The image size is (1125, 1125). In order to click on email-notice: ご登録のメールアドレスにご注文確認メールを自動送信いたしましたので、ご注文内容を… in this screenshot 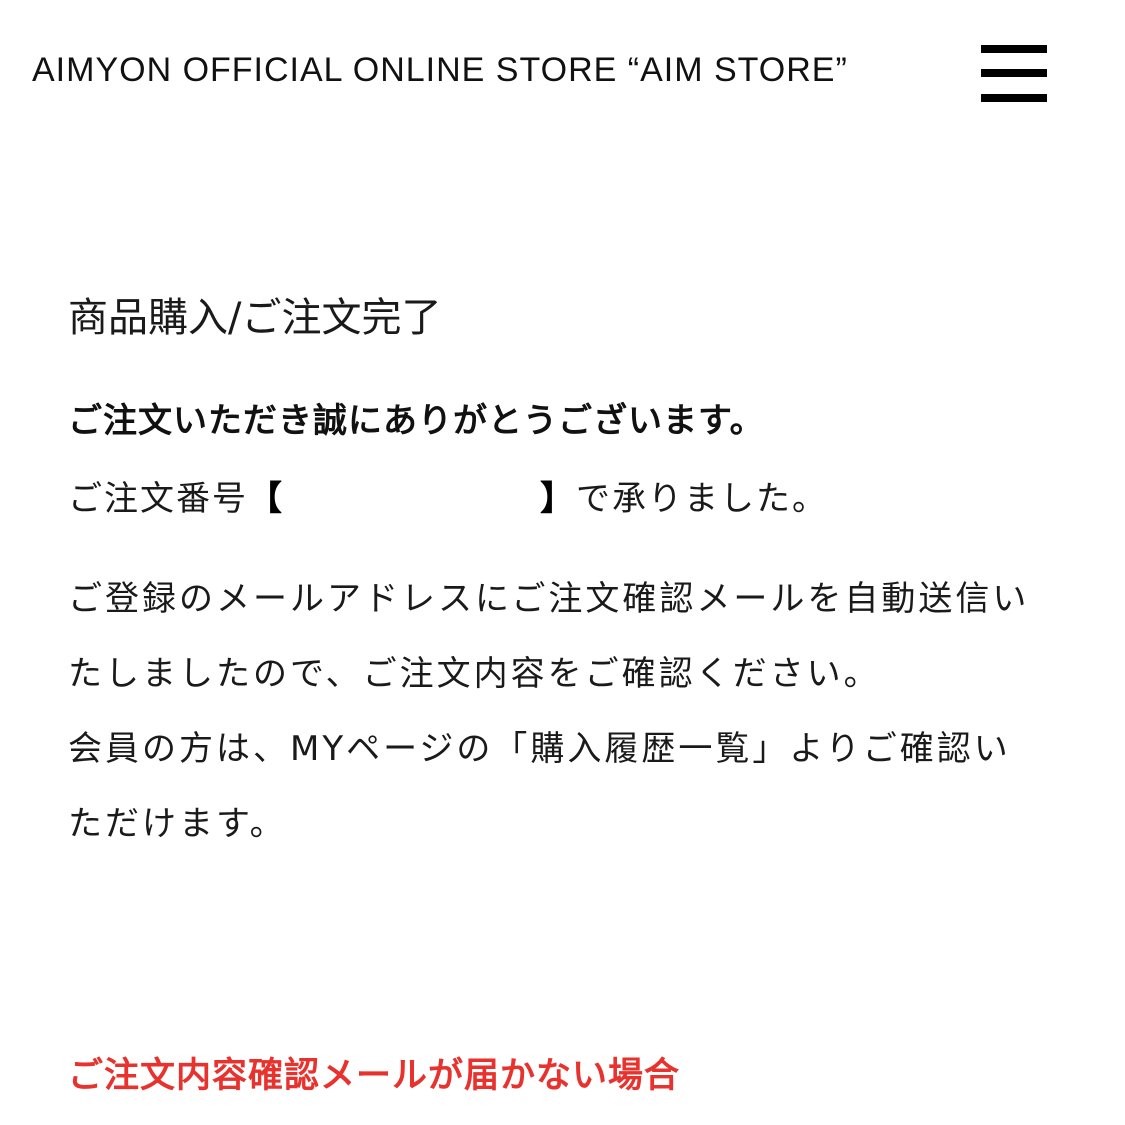, I will do `click(549, 636)`.